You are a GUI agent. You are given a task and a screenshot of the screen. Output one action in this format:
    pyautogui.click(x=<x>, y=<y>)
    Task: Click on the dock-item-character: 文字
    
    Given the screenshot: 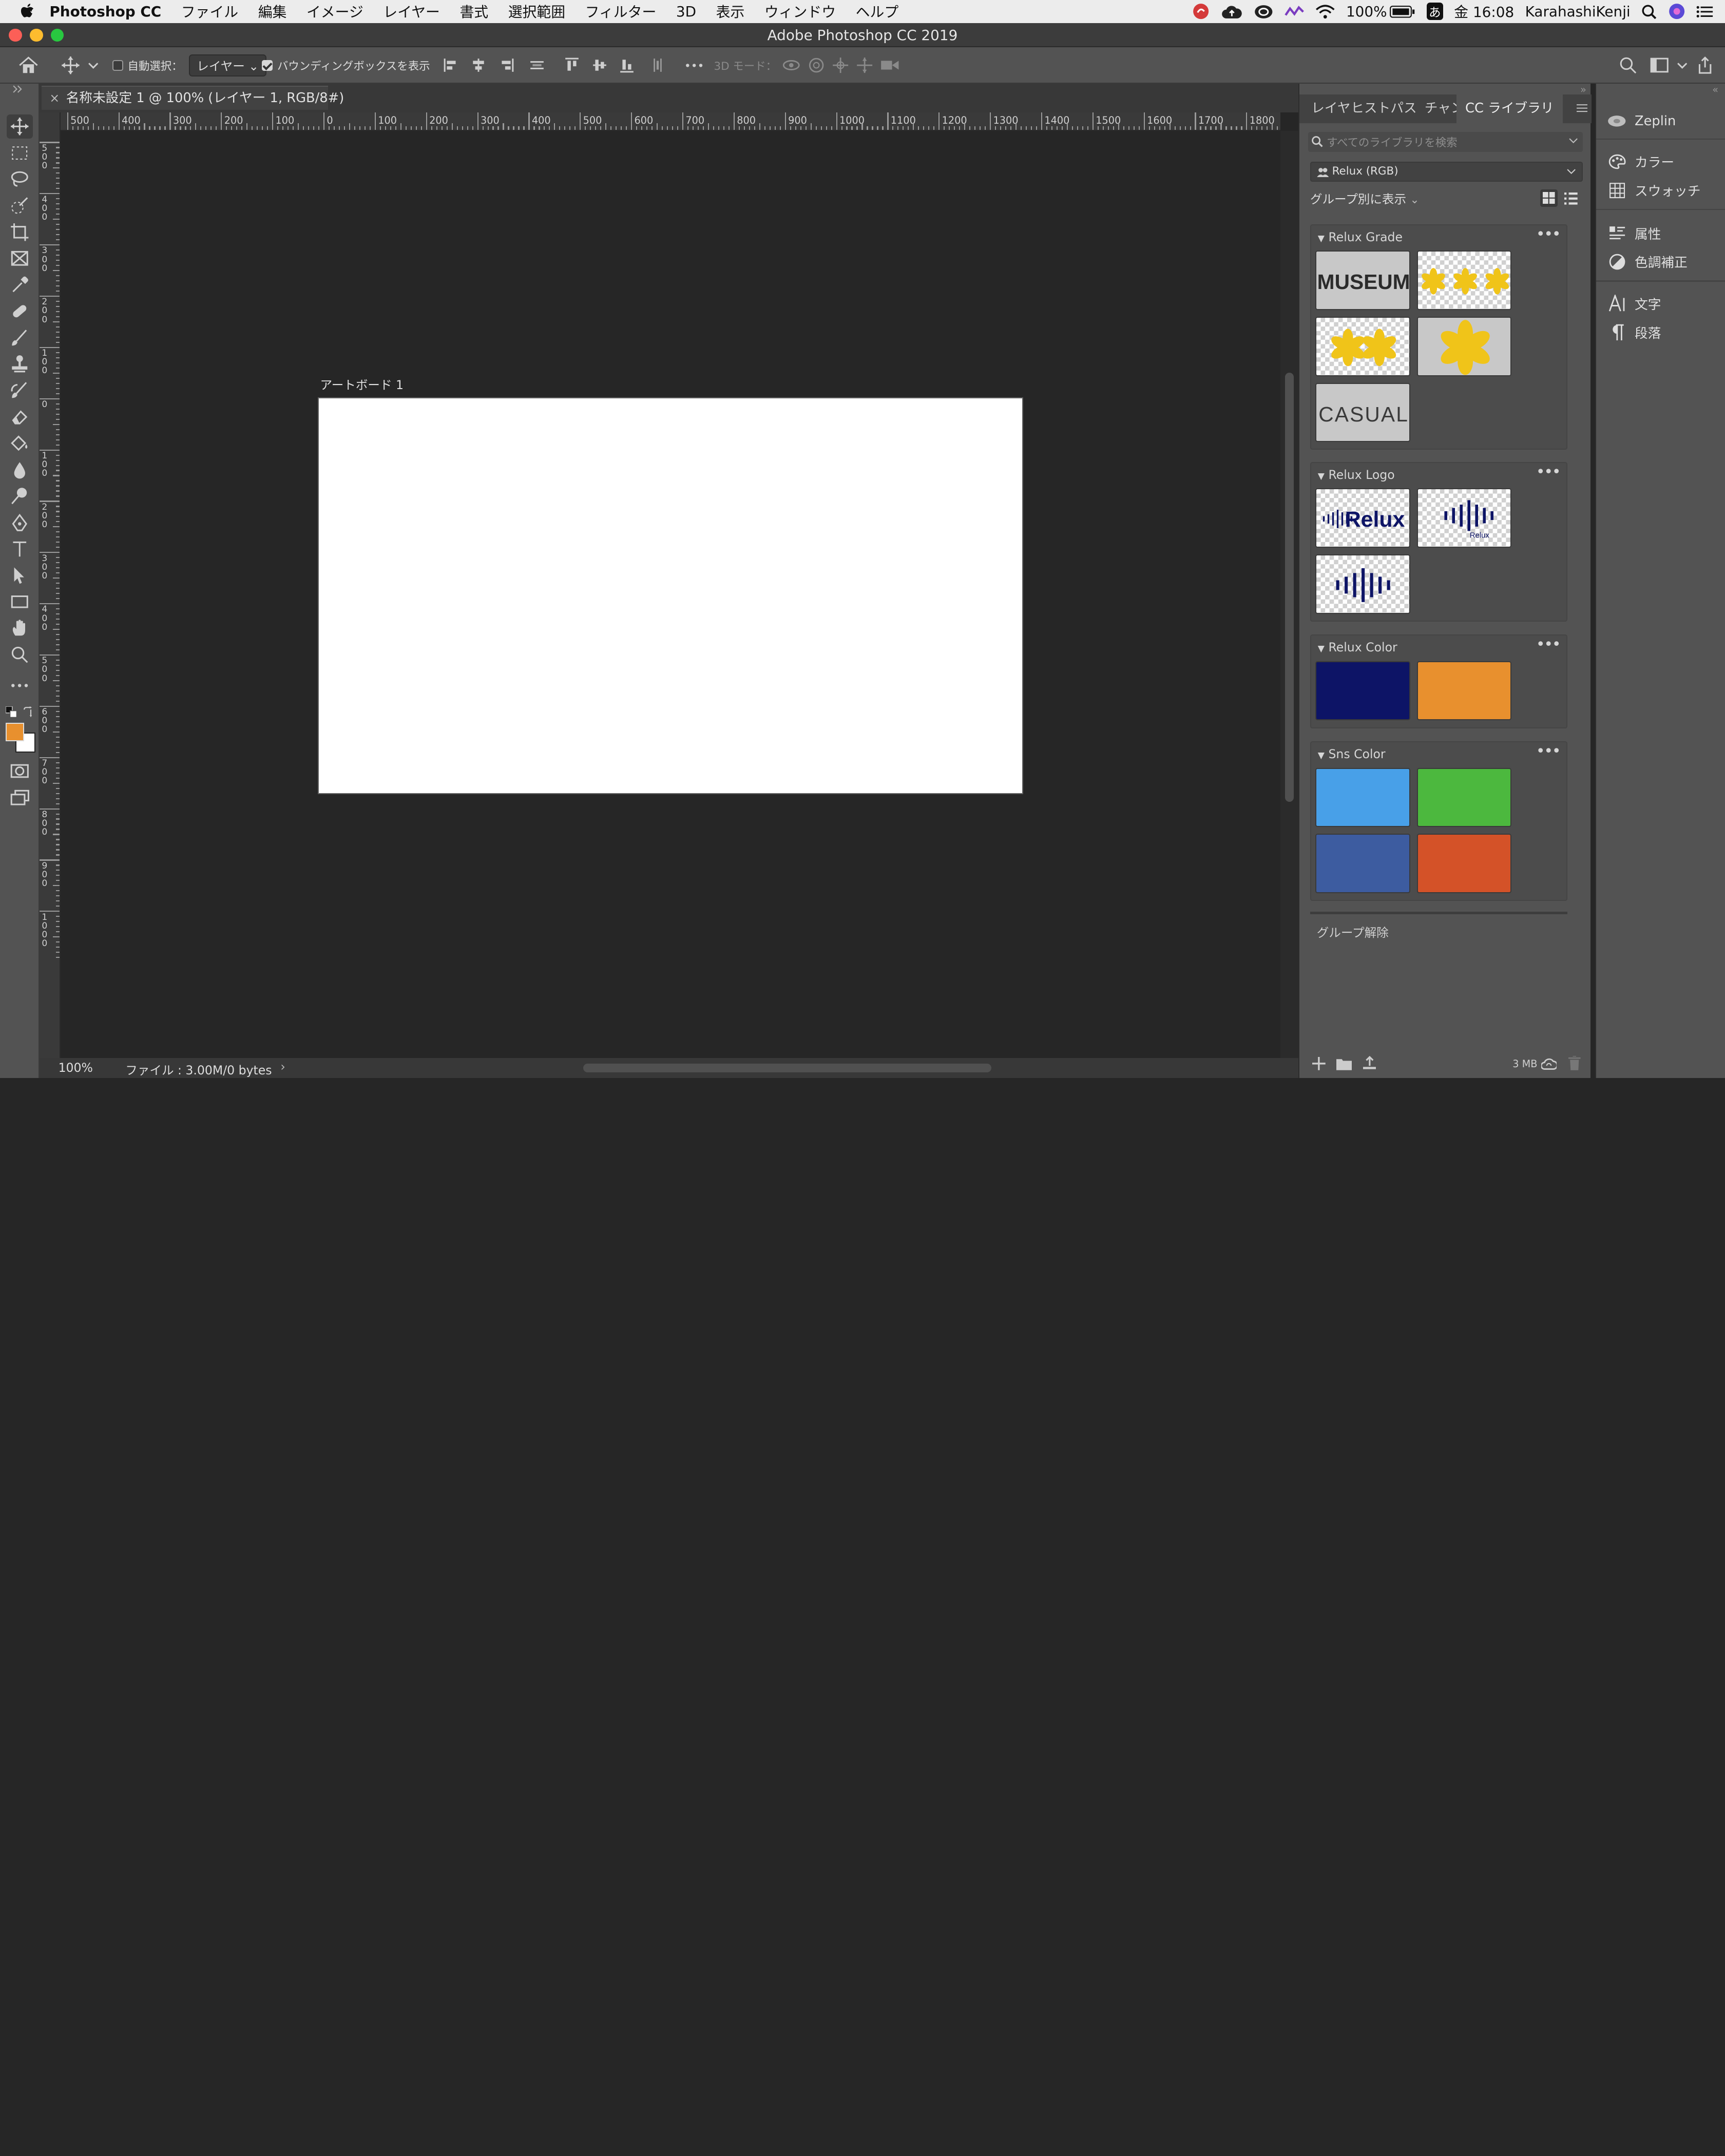 What is the action you would take?
    pyautogui.click(x=1634, y=304)
    